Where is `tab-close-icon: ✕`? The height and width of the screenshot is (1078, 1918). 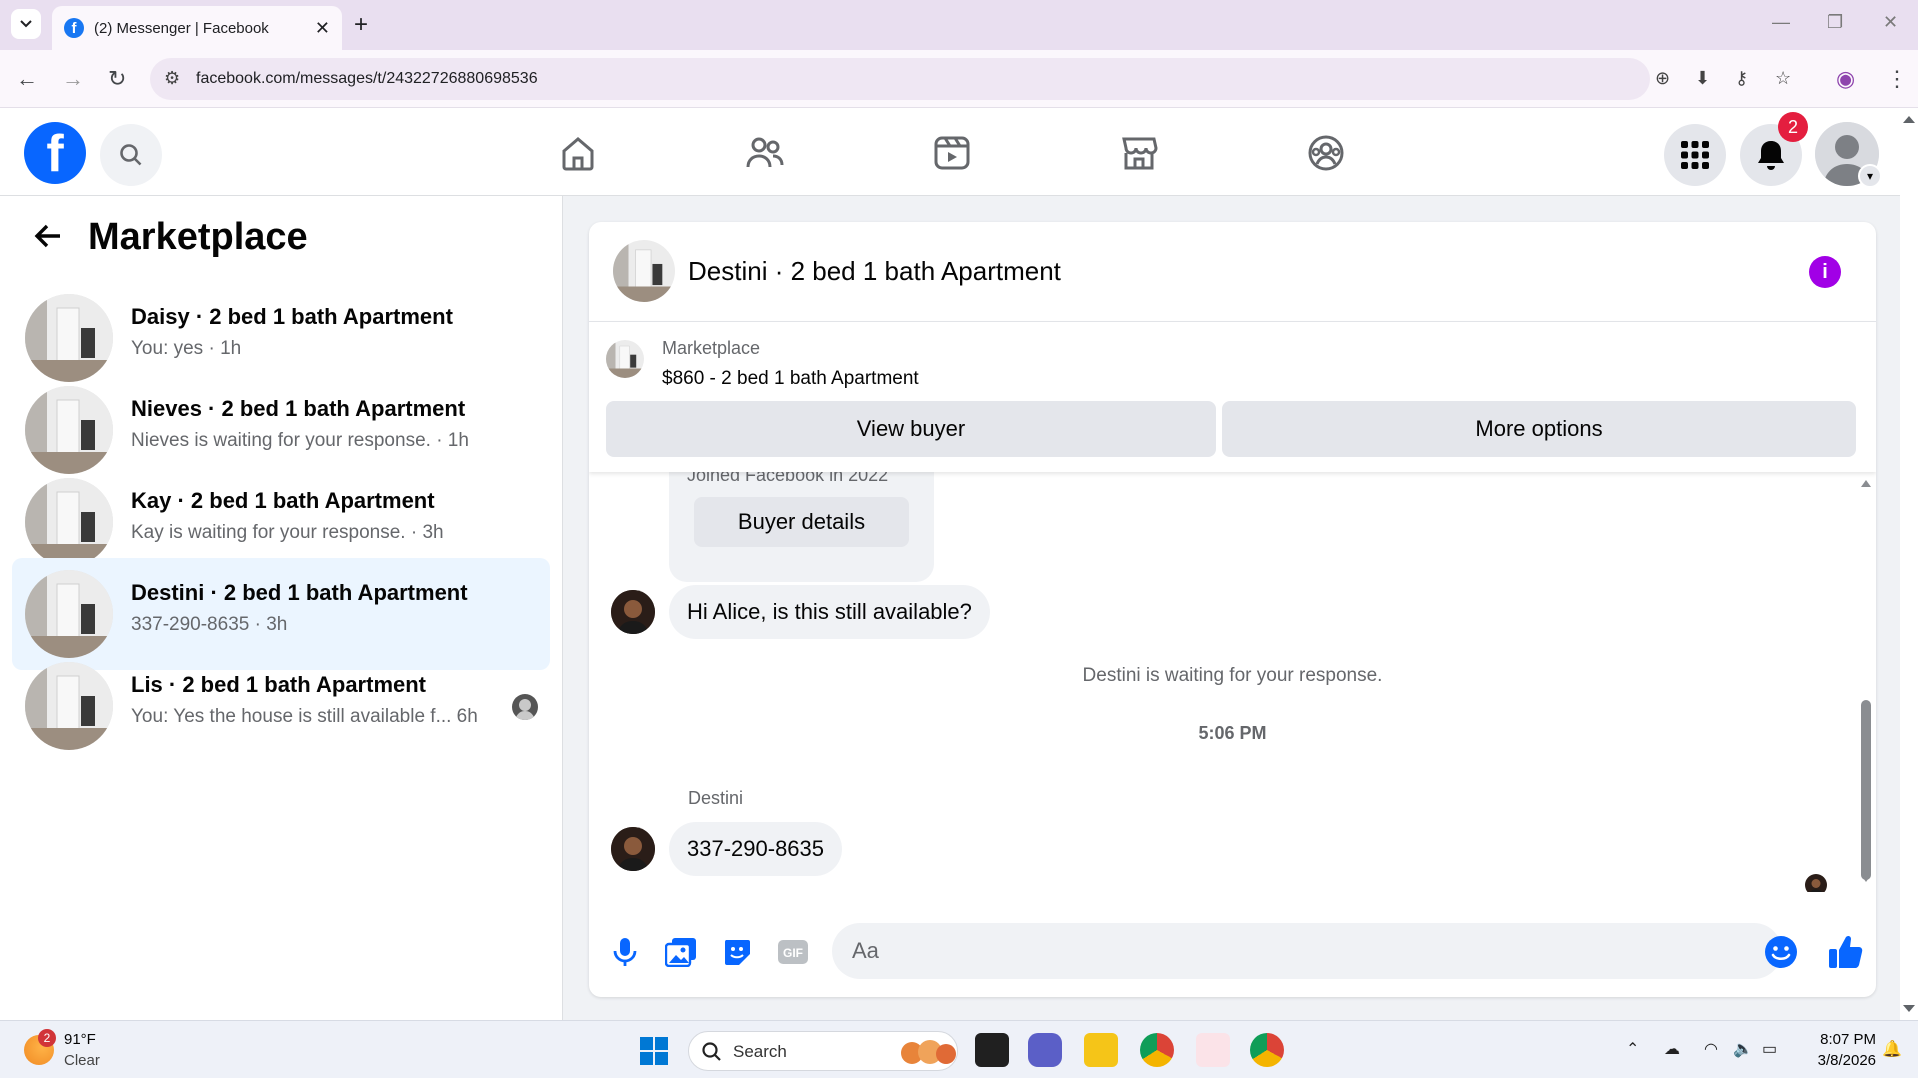
tab-close-icon: ✕ is located at coordinates (322, 28).